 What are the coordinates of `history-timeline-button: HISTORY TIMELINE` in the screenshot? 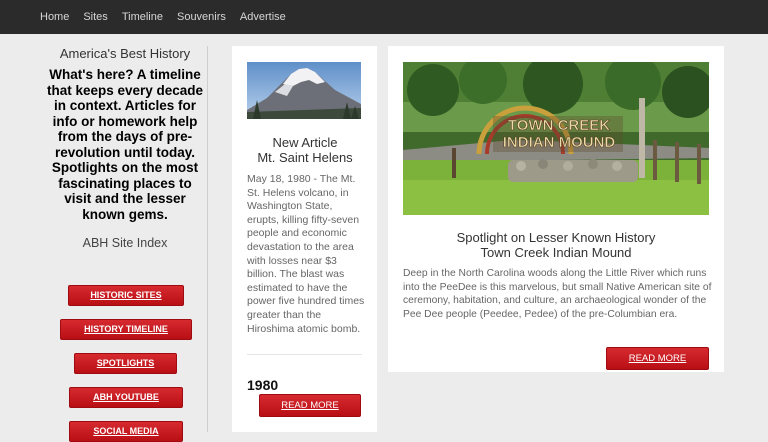 It's located at (126, 329).